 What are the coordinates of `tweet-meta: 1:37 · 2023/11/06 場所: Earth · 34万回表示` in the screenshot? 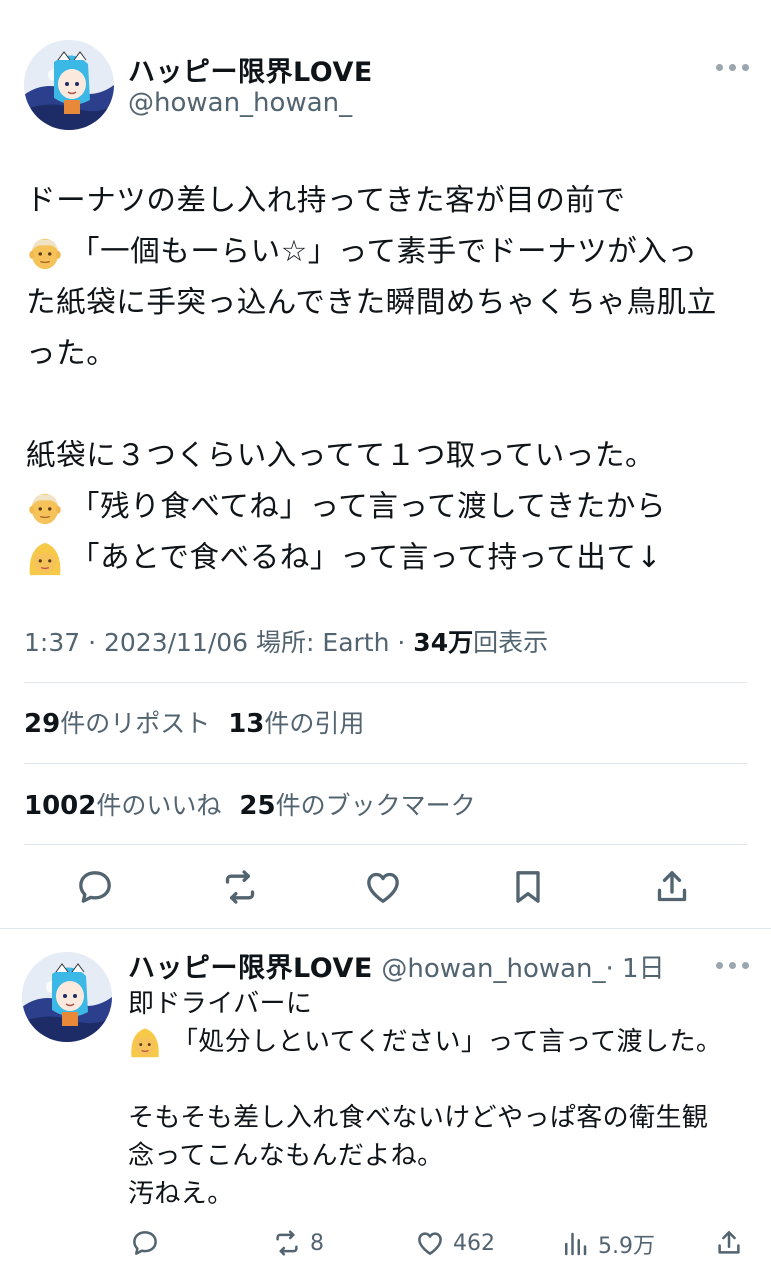 It's located at (286, 642).